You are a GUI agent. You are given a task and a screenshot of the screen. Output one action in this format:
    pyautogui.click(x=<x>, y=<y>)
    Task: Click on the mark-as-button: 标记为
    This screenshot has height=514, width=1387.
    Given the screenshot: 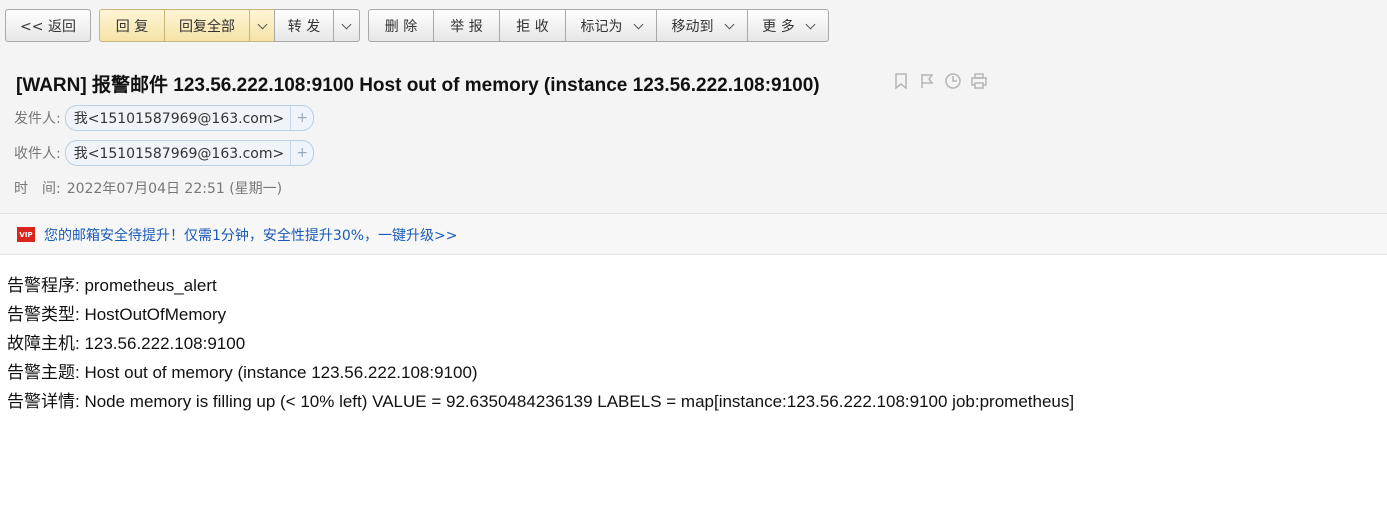 What is the action you would take?
    pyautogui.click(x=611, y=25)
    